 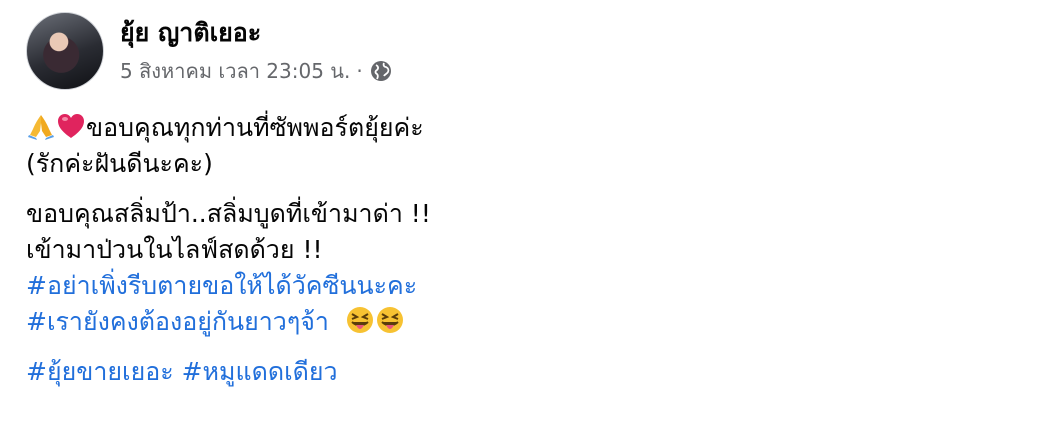 I want to click on line-message-1: ขอบคุณสลิ่มป้า..สลิ่มบูดที่เข้ามาด่า !!, so click(x=228, y=213).